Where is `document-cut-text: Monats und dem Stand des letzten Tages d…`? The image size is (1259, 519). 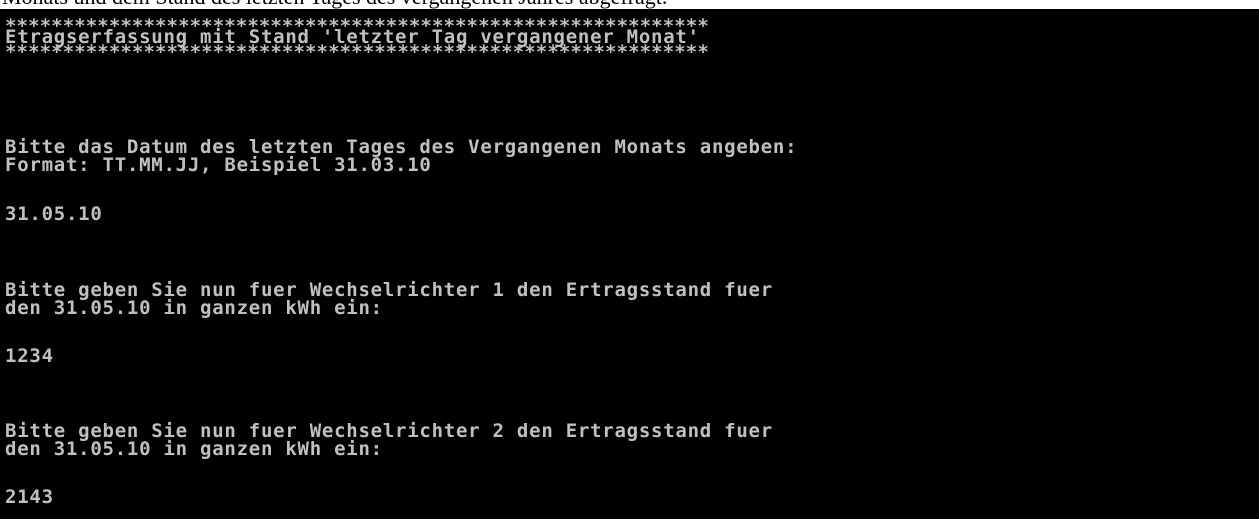
document-cut-text: Monats und dem Stand des letzten Tages d… is located at coordinates (334, 4).